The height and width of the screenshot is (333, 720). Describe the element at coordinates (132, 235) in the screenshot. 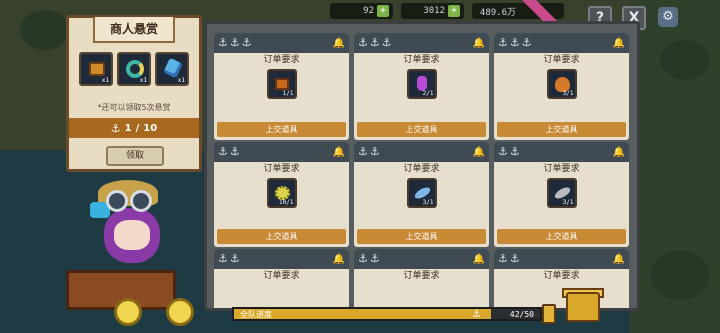

I see `character-face` at that location.